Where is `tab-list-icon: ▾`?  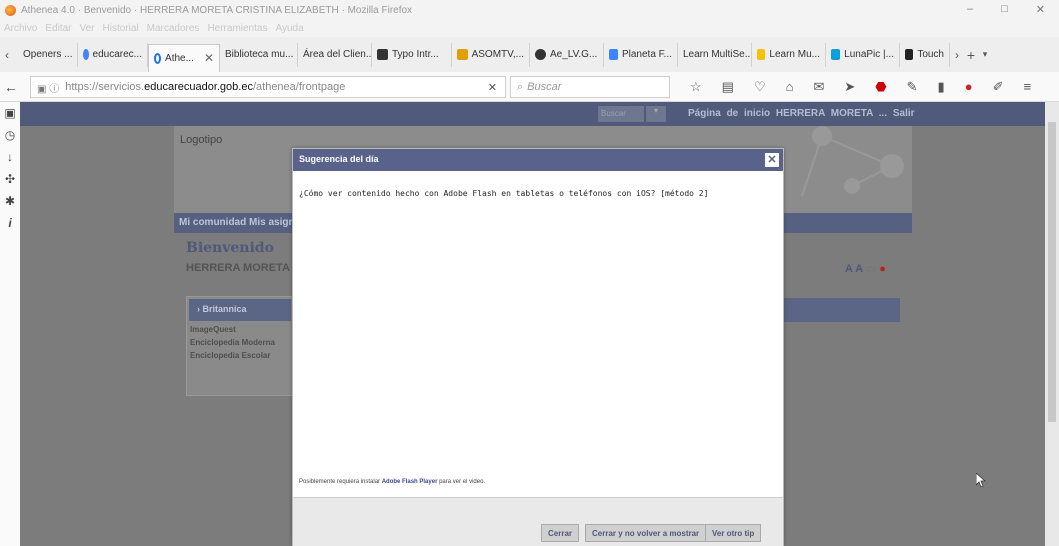
tab-list-icon: ▾ is located at coordinates (985, 54).